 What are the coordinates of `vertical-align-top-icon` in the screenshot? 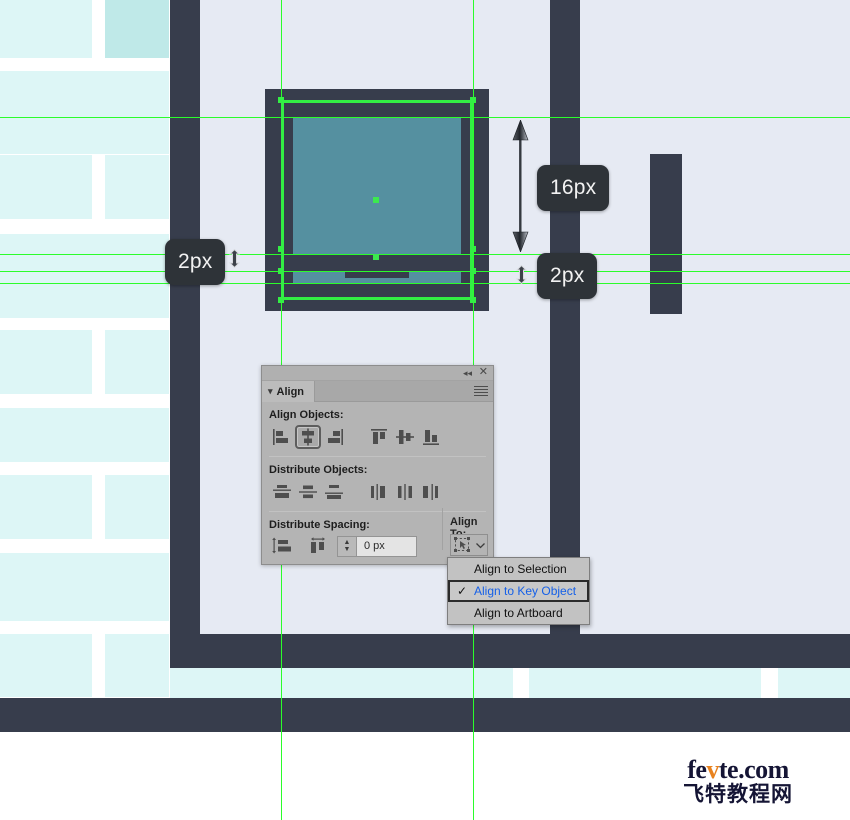 It's located at (379, 436).